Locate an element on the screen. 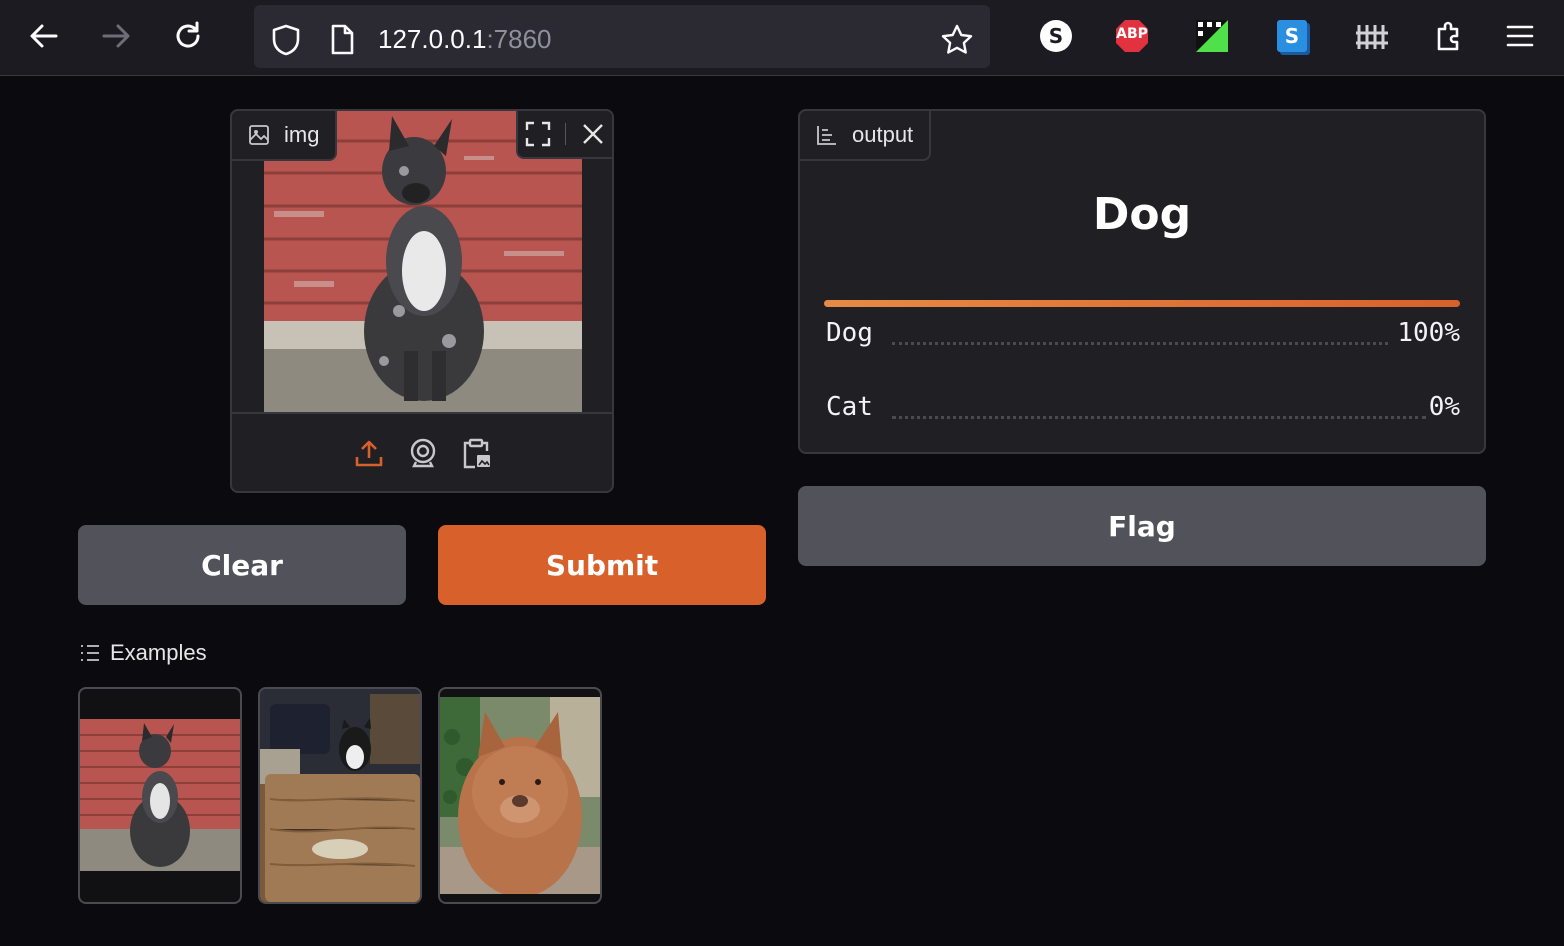 Image resolution: width=1564 pixels, height=946 pixels. image-input-panel: img is located at coordinates (422, 301).